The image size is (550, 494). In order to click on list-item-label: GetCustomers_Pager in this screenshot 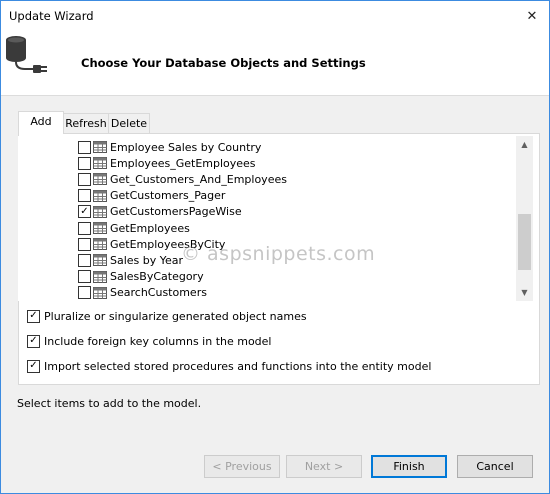, I will do `click(168, 196)`.